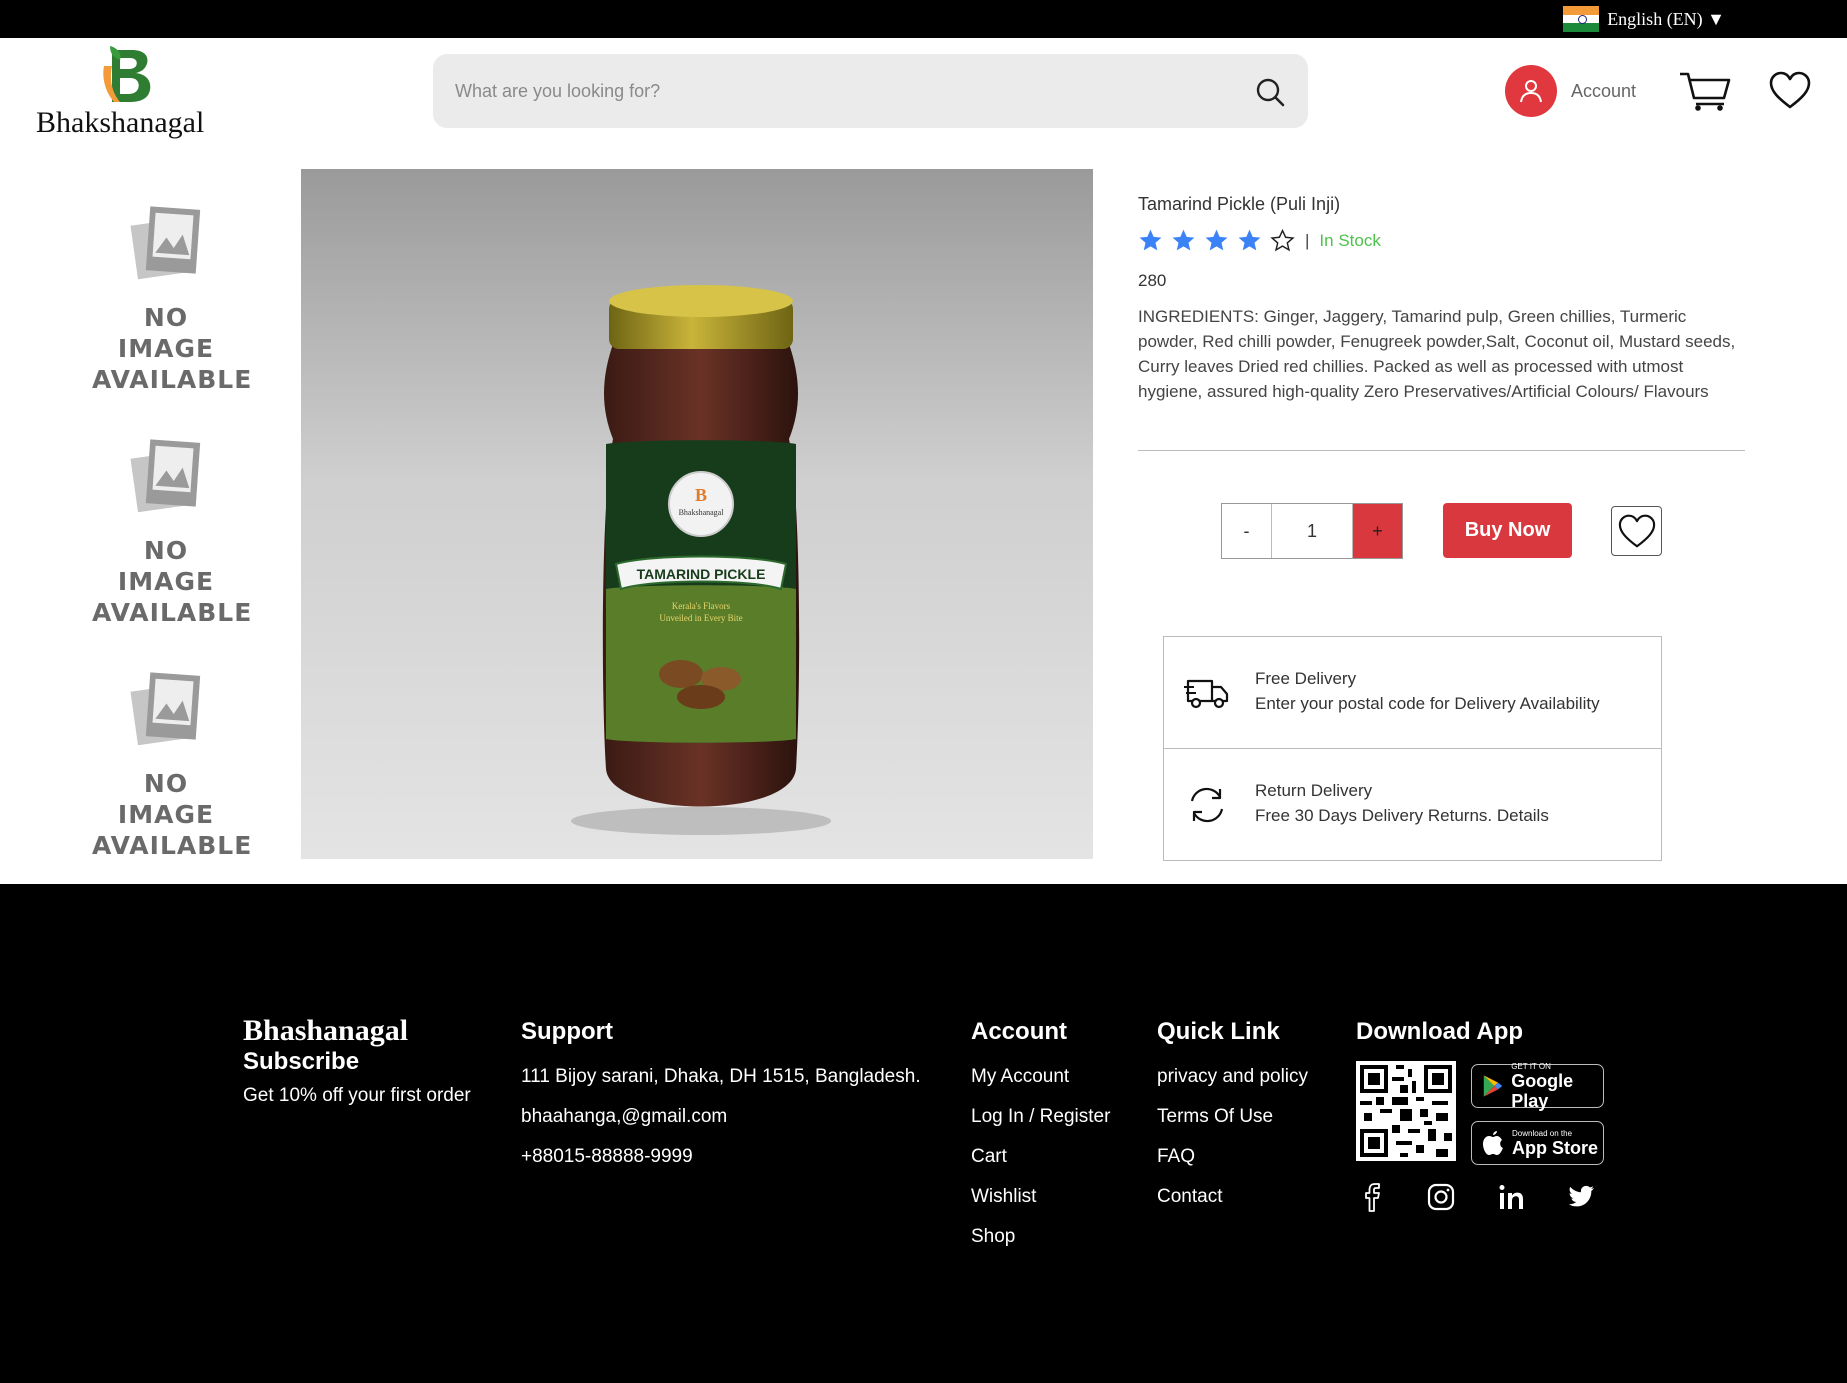 The height and width of the screenshot is (1383, 1847). What do you see at coordinates (1493, 1143) in the screenshot?
I see `apple-icon` at bounding box center [1493, 1143].